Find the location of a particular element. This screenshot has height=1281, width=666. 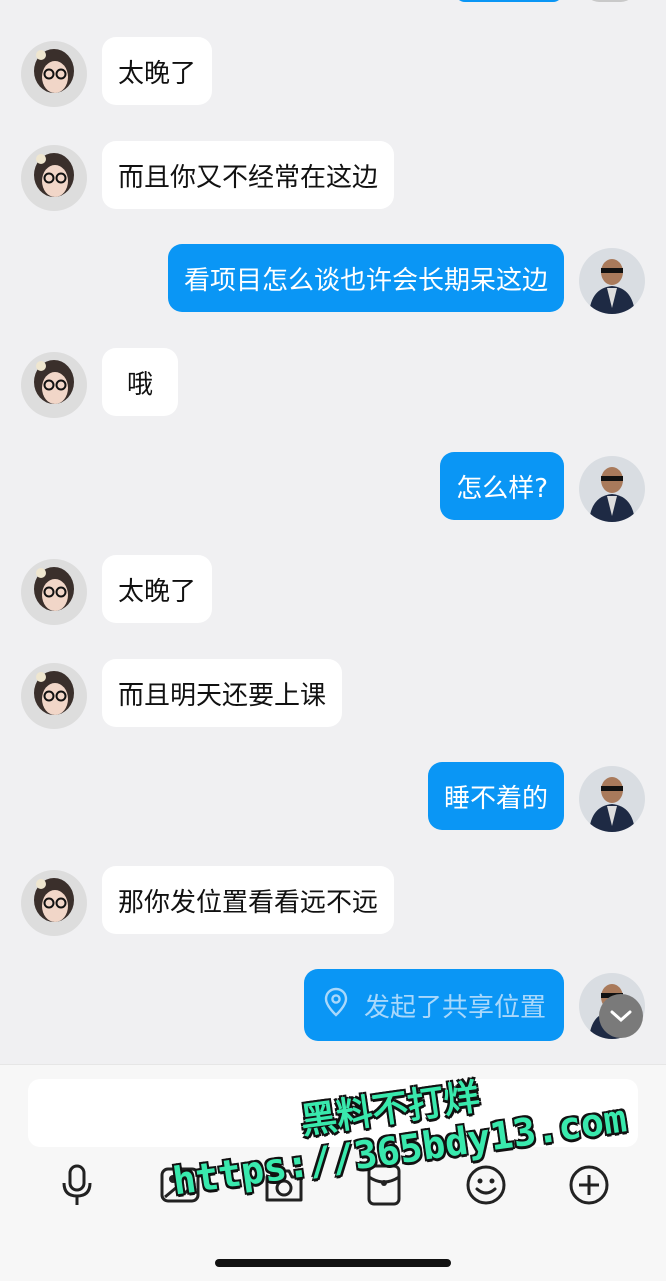

more-button is located at coordinates (589, 1185).